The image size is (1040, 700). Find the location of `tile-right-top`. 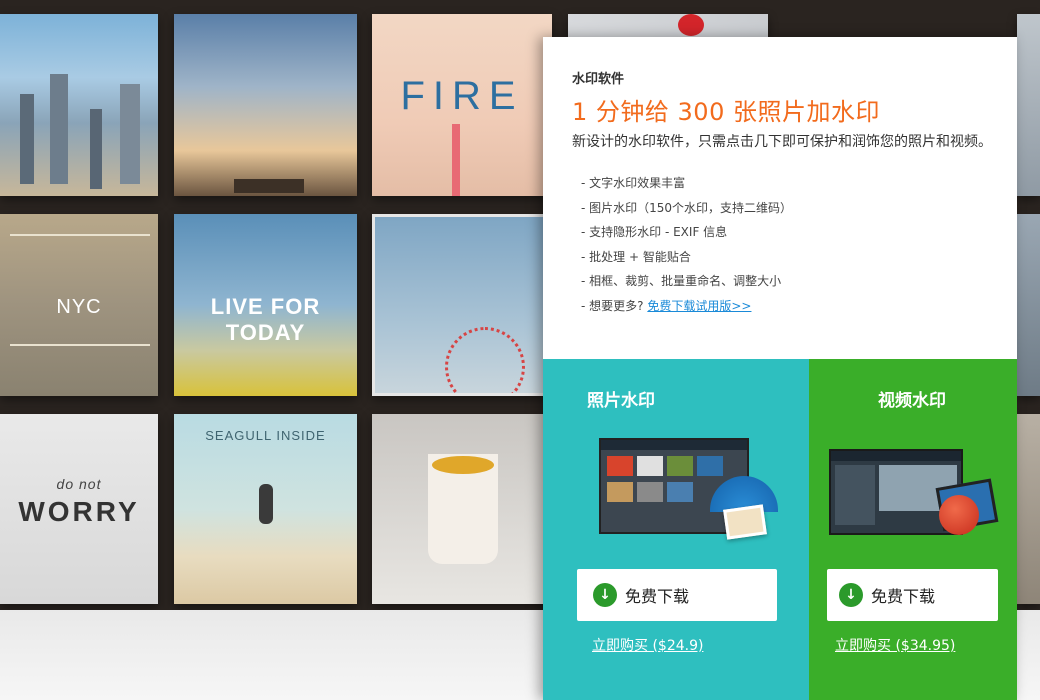

tile-right-top is located at coordinates (1028, 105).